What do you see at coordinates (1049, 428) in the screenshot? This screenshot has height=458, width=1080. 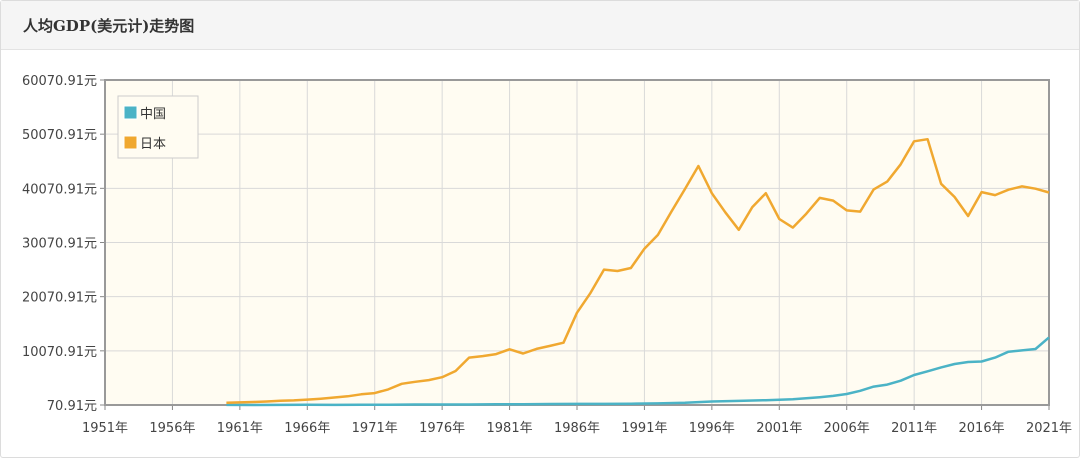 I see `x-tick-label: 2021年` at bounding box center [1049, 428].